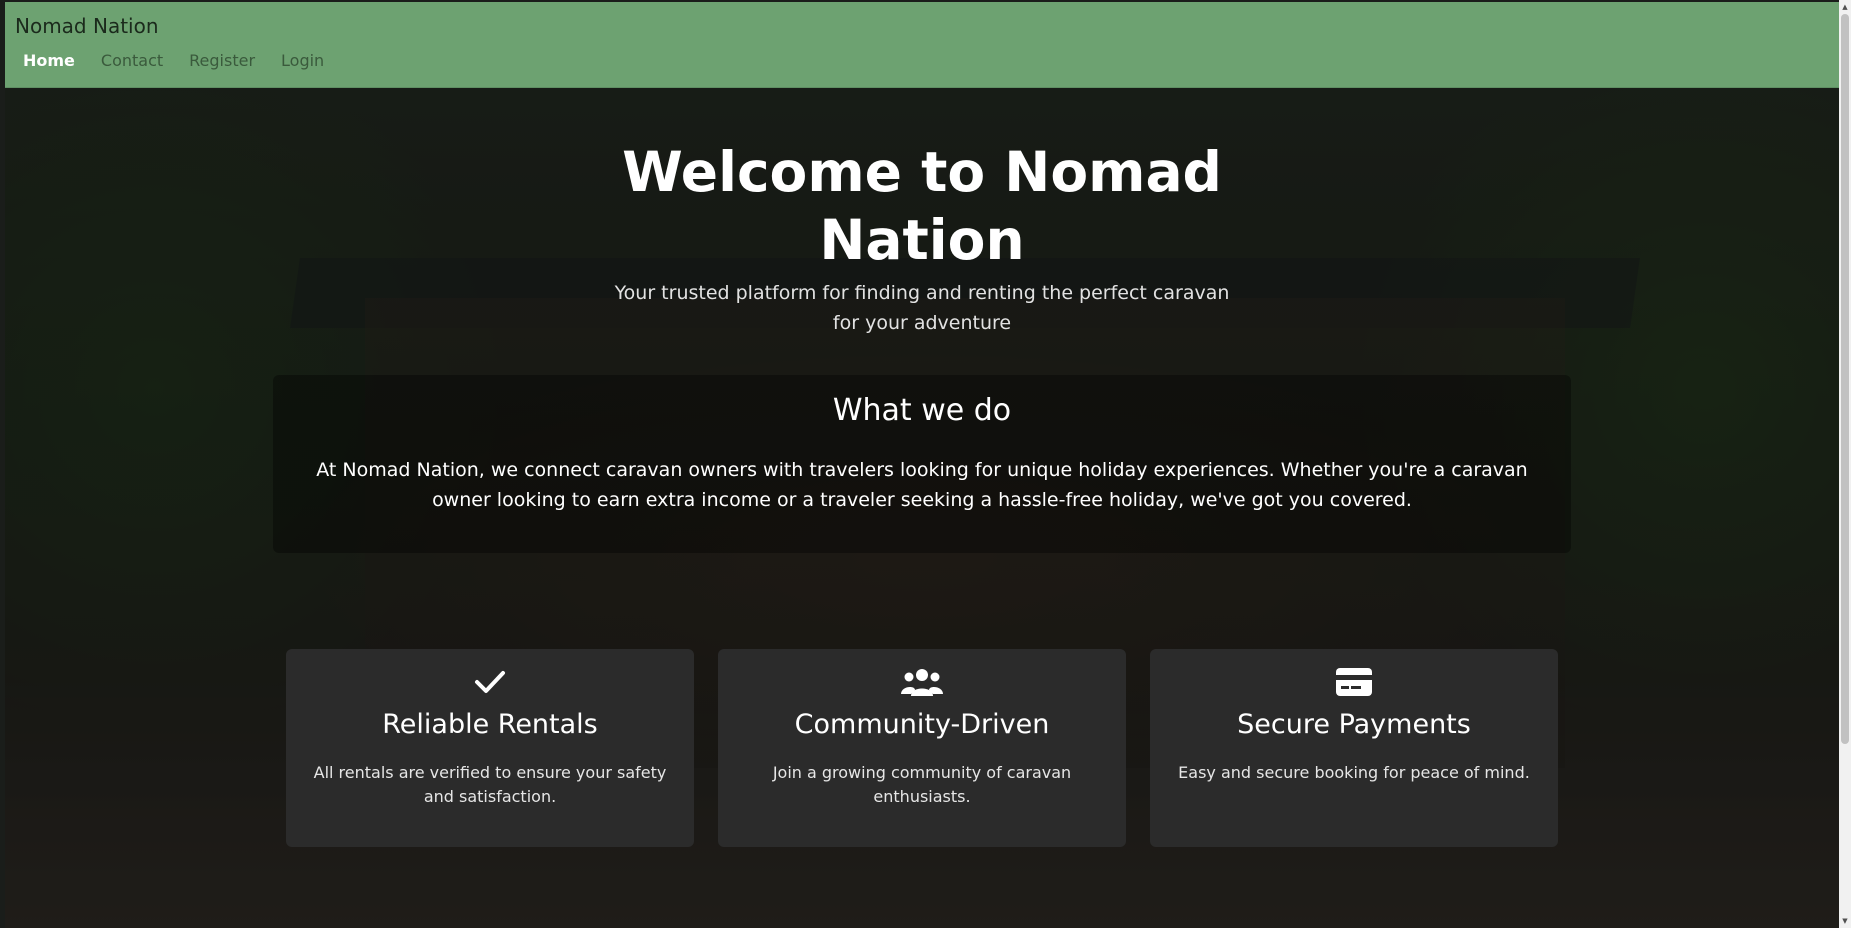 The image size is (1851, 928). I want to click on hero-title: Welcome to Nomad Nation, so click(922, 206).